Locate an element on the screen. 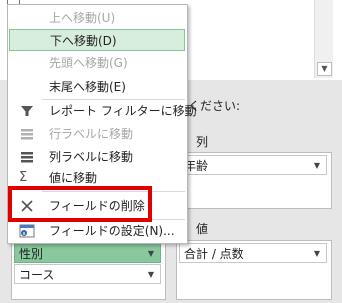  values-heading: 値 is located at coordinates (202, 229).